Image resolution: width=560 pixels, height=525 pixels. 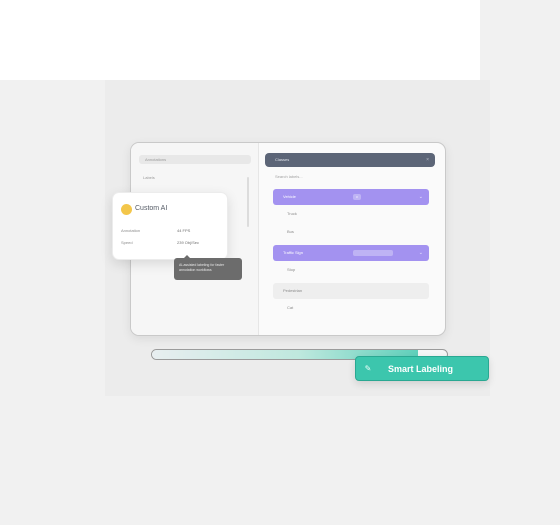 What do you see at coordinates (351, 232) in the screenshot?
I see `class-row-bus: Bus` at bounding box center [351, 232].